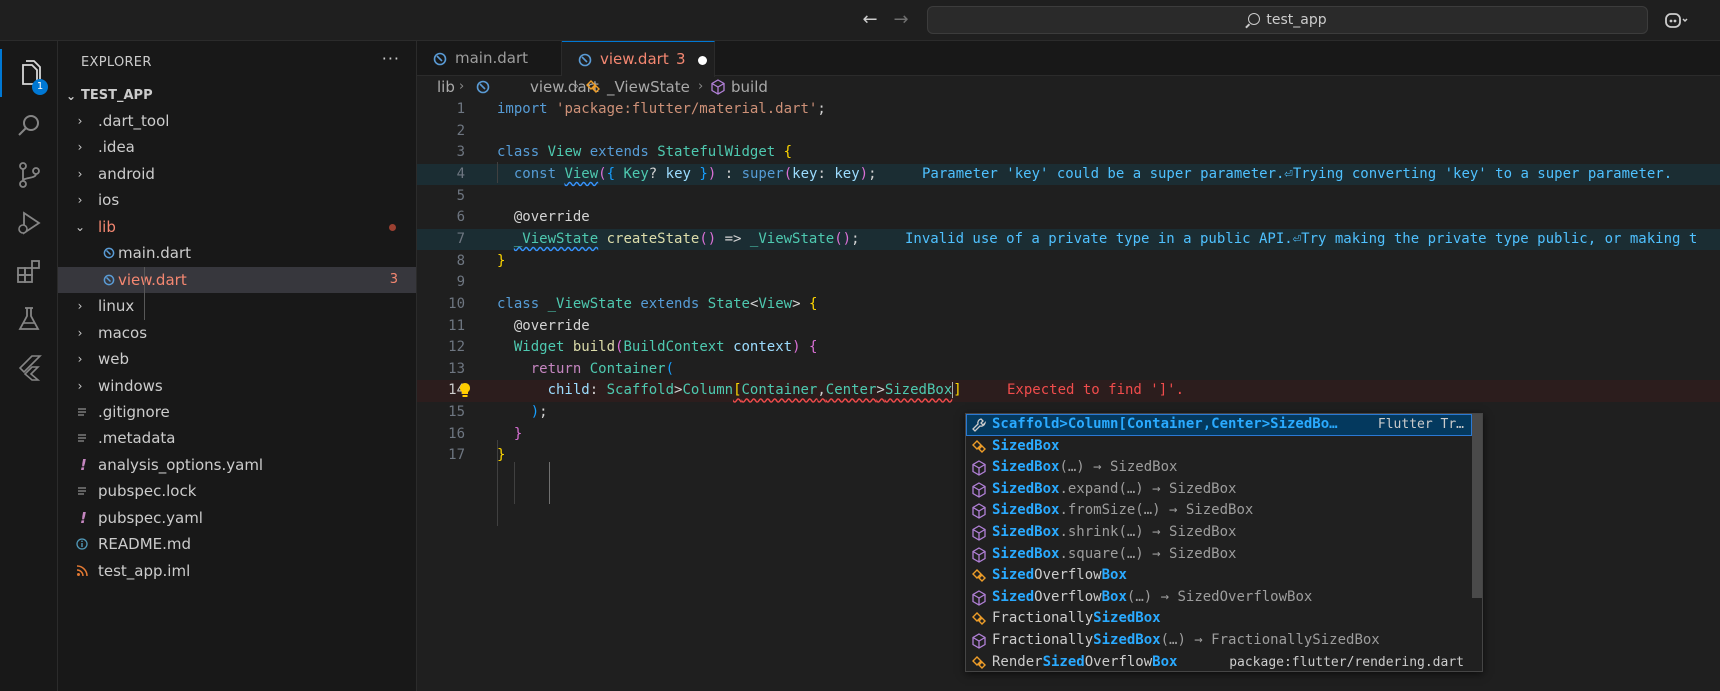 Image resolution: width=1720 pixels, height=691 pixels. Describe the element at coordinates (1026, 445) in the screenshot. I see `suggestion-label: SizedBox` at that location.